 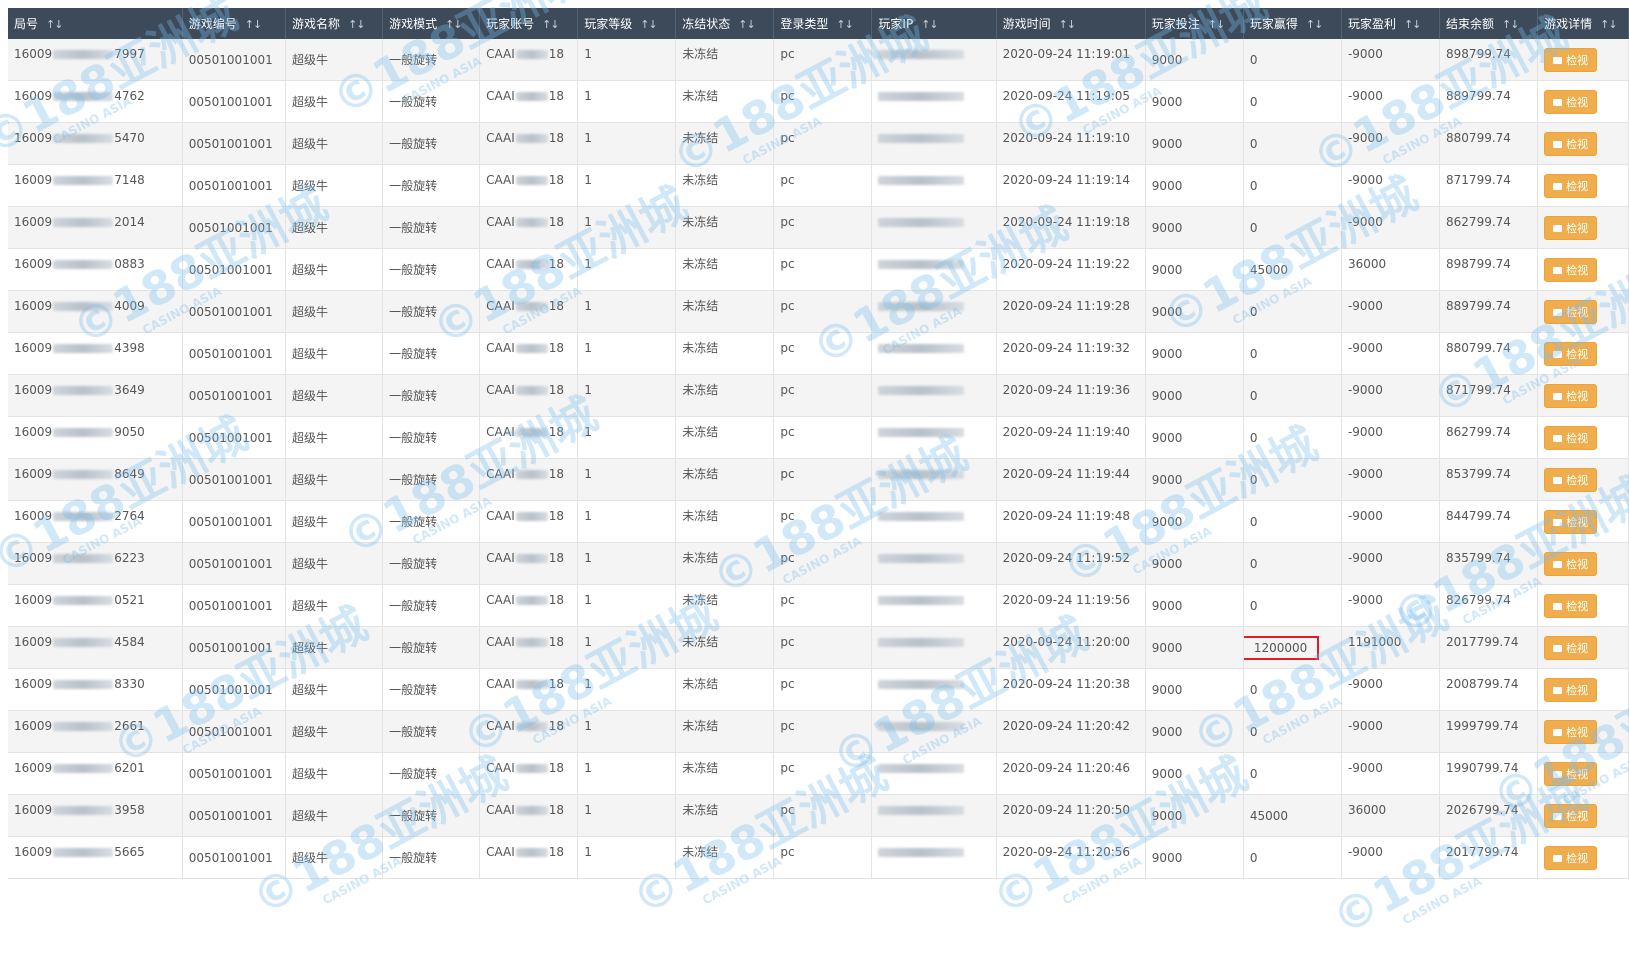 What do you see at coordinates (627, 23) in the screenshot?
I see `column-header: 玩家等级 ↑↓` at bounding box center [627, 23].